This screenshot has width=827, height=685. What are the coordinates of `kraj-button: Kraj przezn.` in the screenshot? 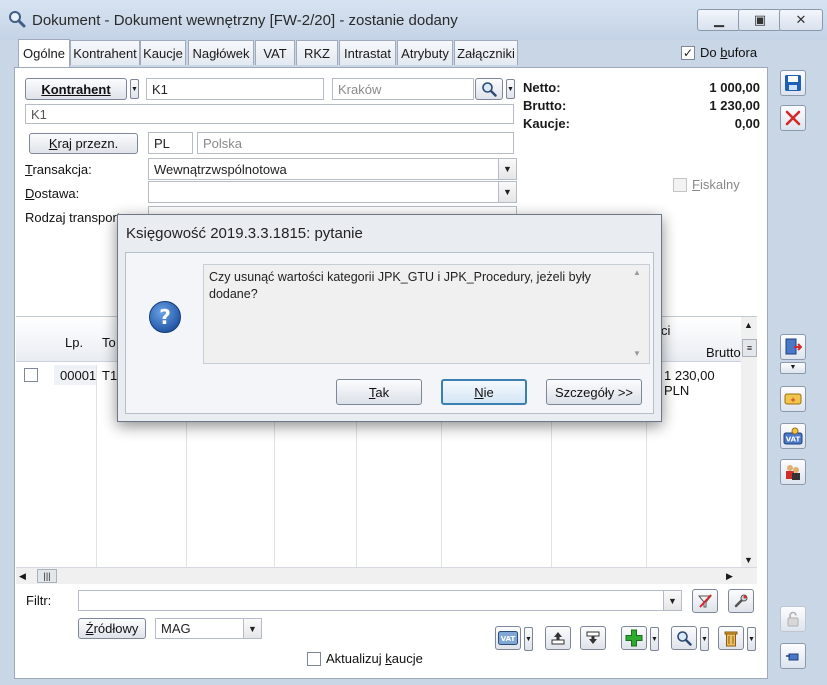 It's located at (83, 143).